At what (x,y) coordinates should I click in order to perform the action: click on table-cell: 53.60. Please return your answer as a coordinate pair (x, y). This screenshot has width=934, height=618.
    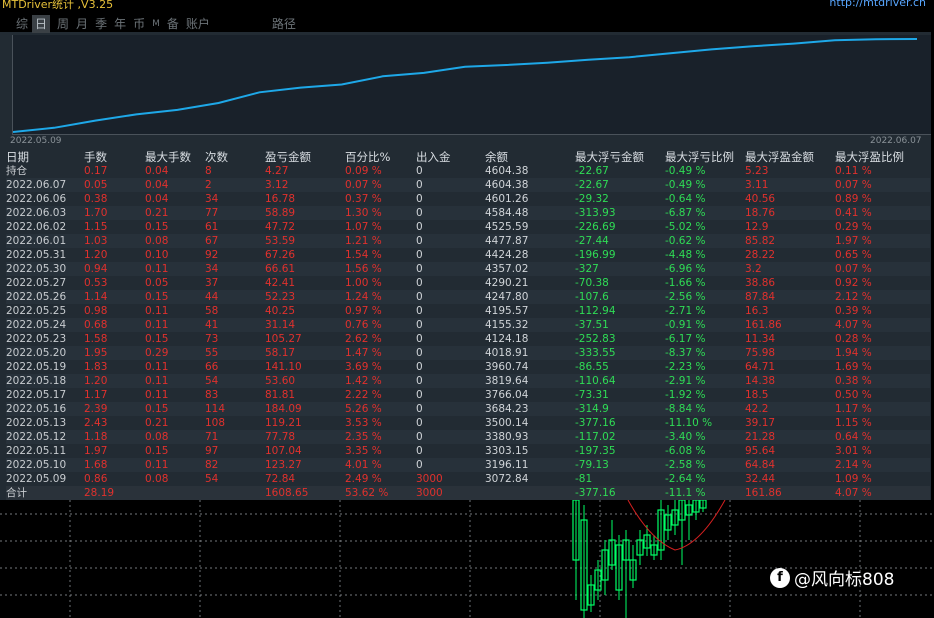
    Looking at the image, I should click on (280, 381).